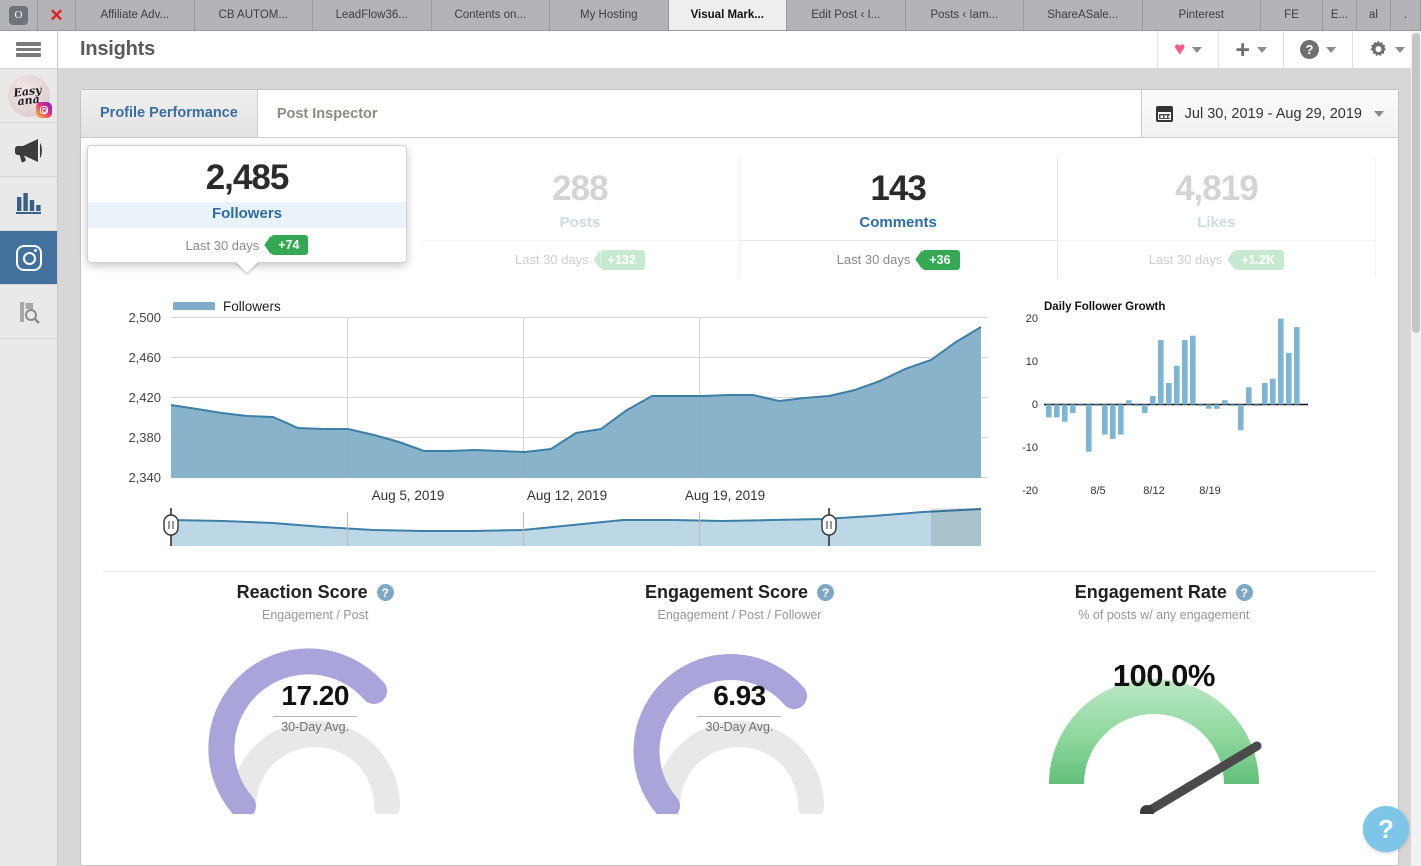 This screenshot has height=866, width=1421. What do you see at coordinates (247, 215) in the screenshot?
I see `kpi-label: Followers` at bounding box center [247, 215].